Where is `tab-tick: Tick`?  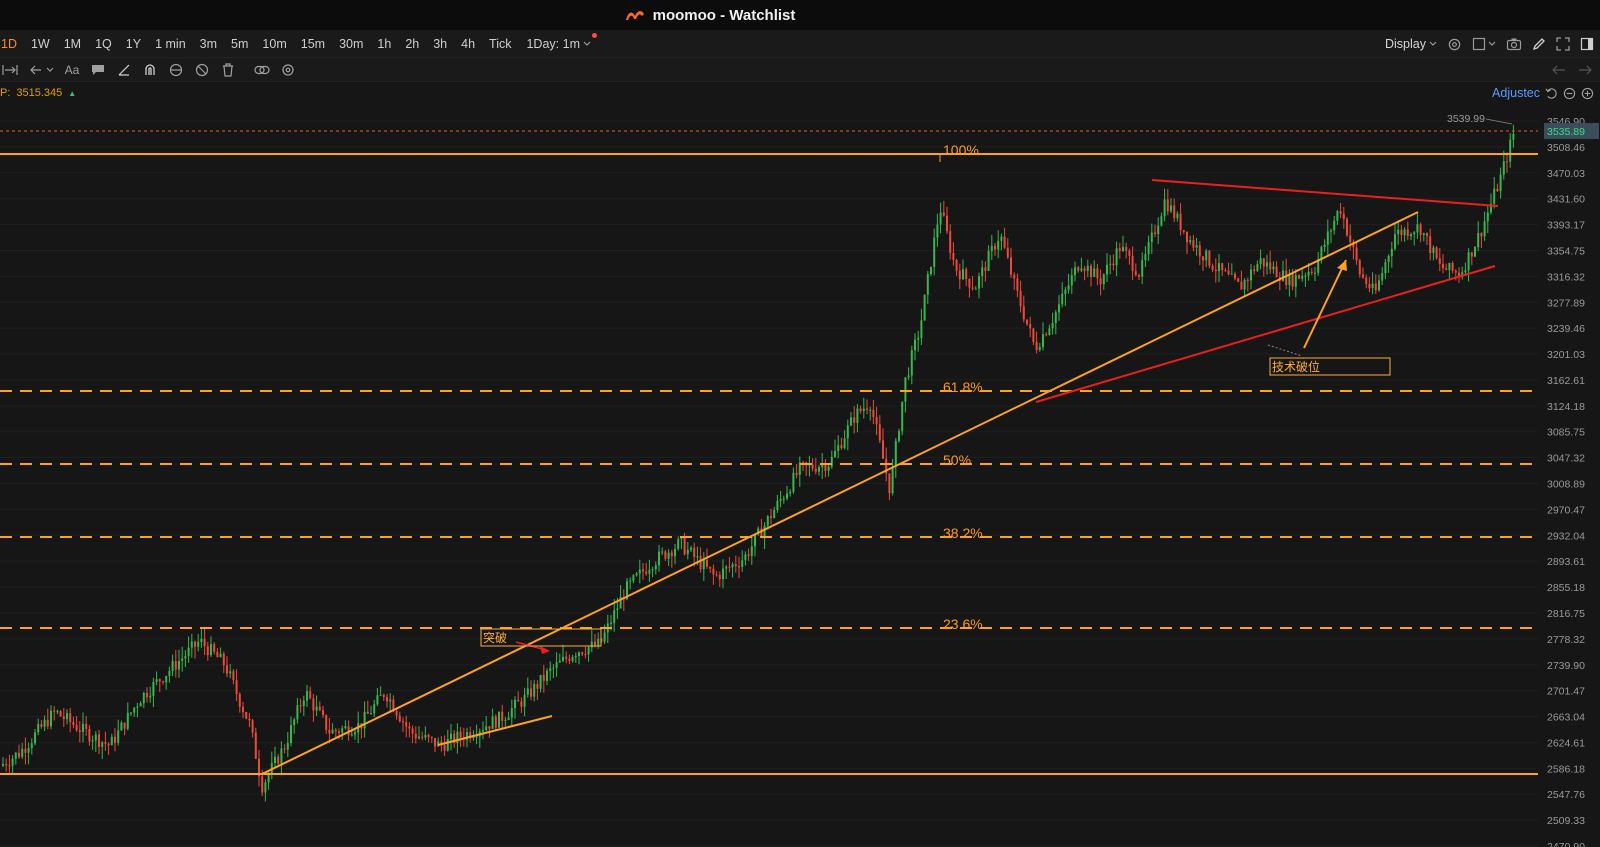
tab-tick: Tick is located at coordinates (500, 44).